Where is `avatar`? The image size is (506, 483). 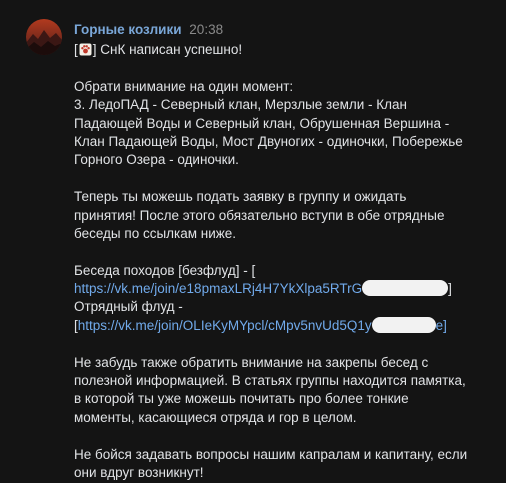 avatar is located at coordinates (44, 37).